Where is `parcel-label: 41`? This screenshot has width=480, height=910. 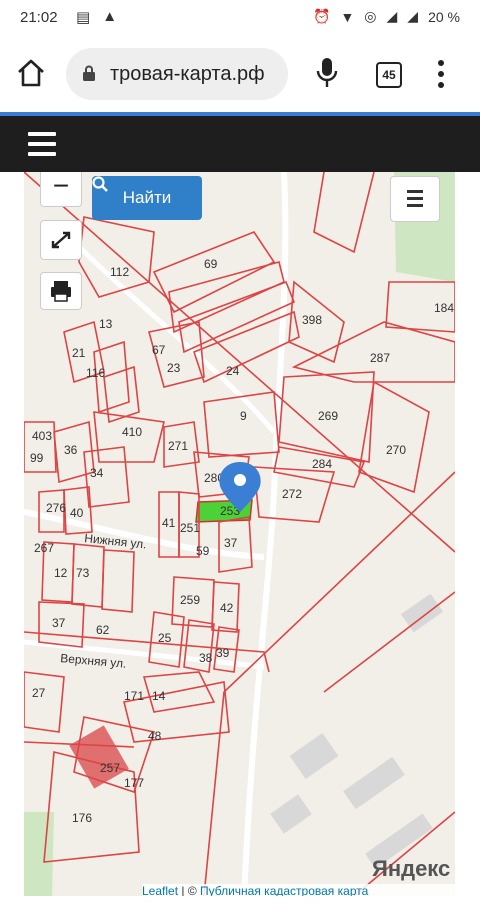 parcel-label: 41 is located at coordinates (169, 523).